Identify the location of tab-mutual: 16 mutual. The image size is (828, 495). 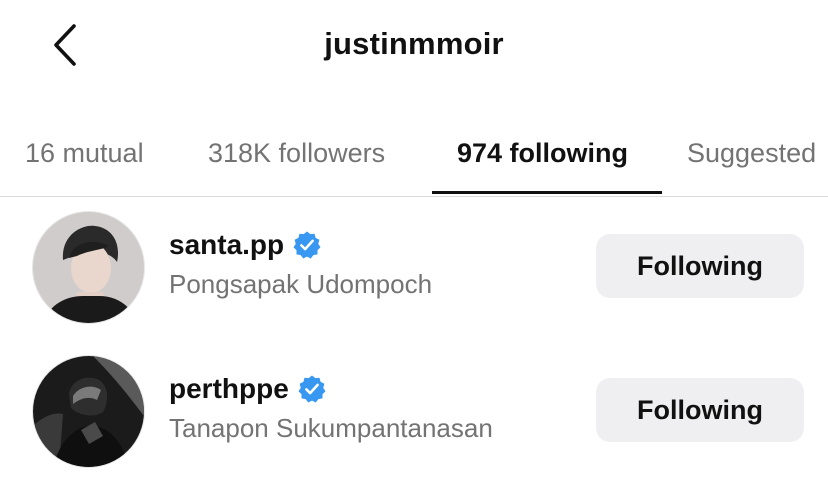
(84, 153).